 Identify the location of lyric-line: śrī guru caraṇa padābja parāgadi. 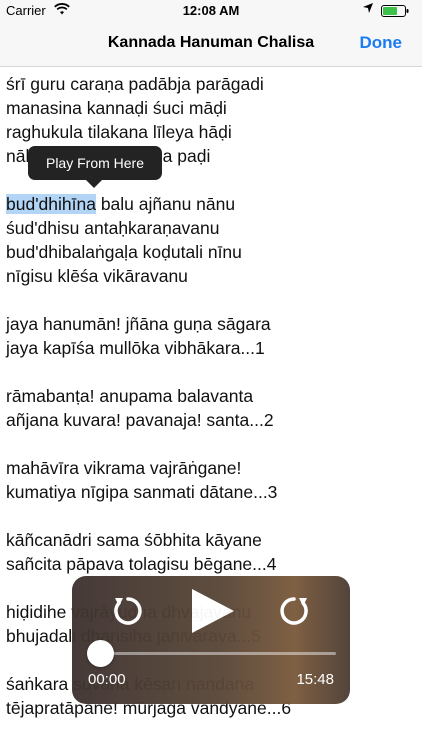
(211, 84).